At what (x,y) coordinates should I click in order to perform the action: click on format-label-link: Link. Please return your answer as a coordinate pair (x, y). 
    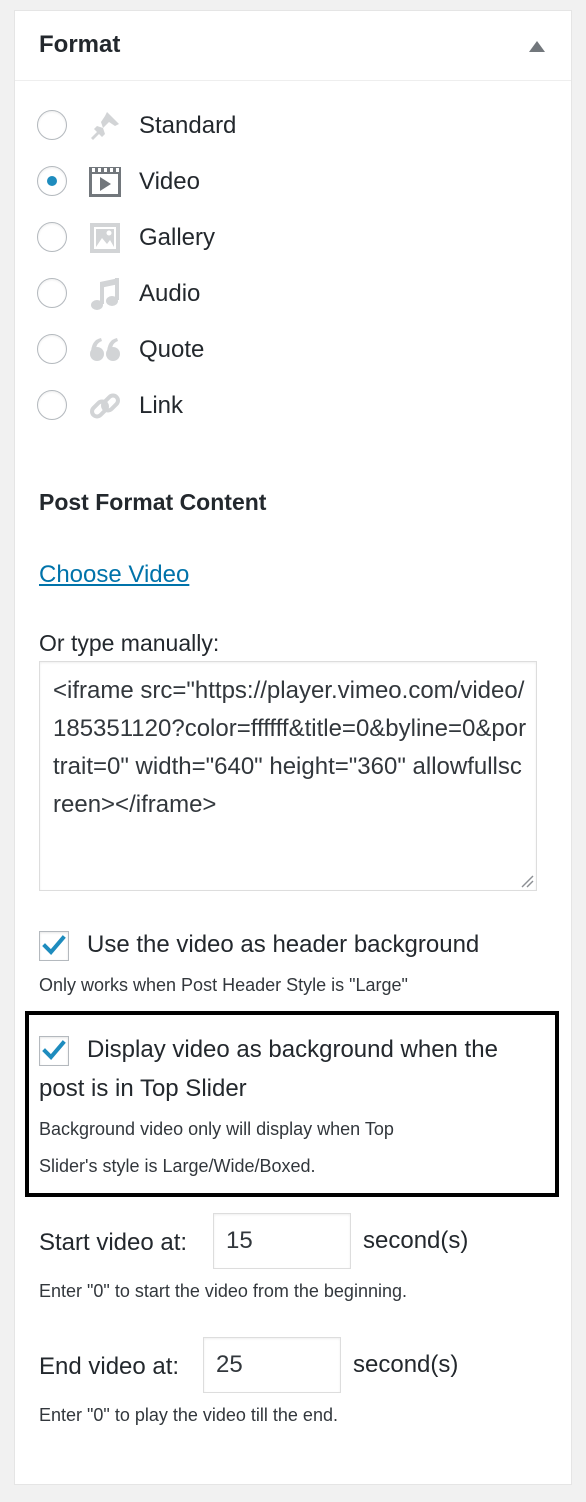
    Looking at the image, I should click on (161, 405).